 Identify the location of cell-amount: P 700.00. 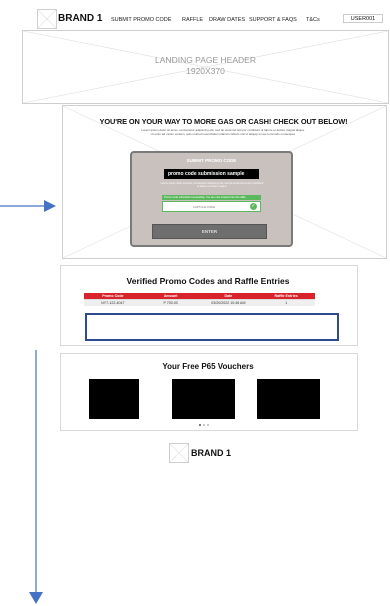
(170, 302).